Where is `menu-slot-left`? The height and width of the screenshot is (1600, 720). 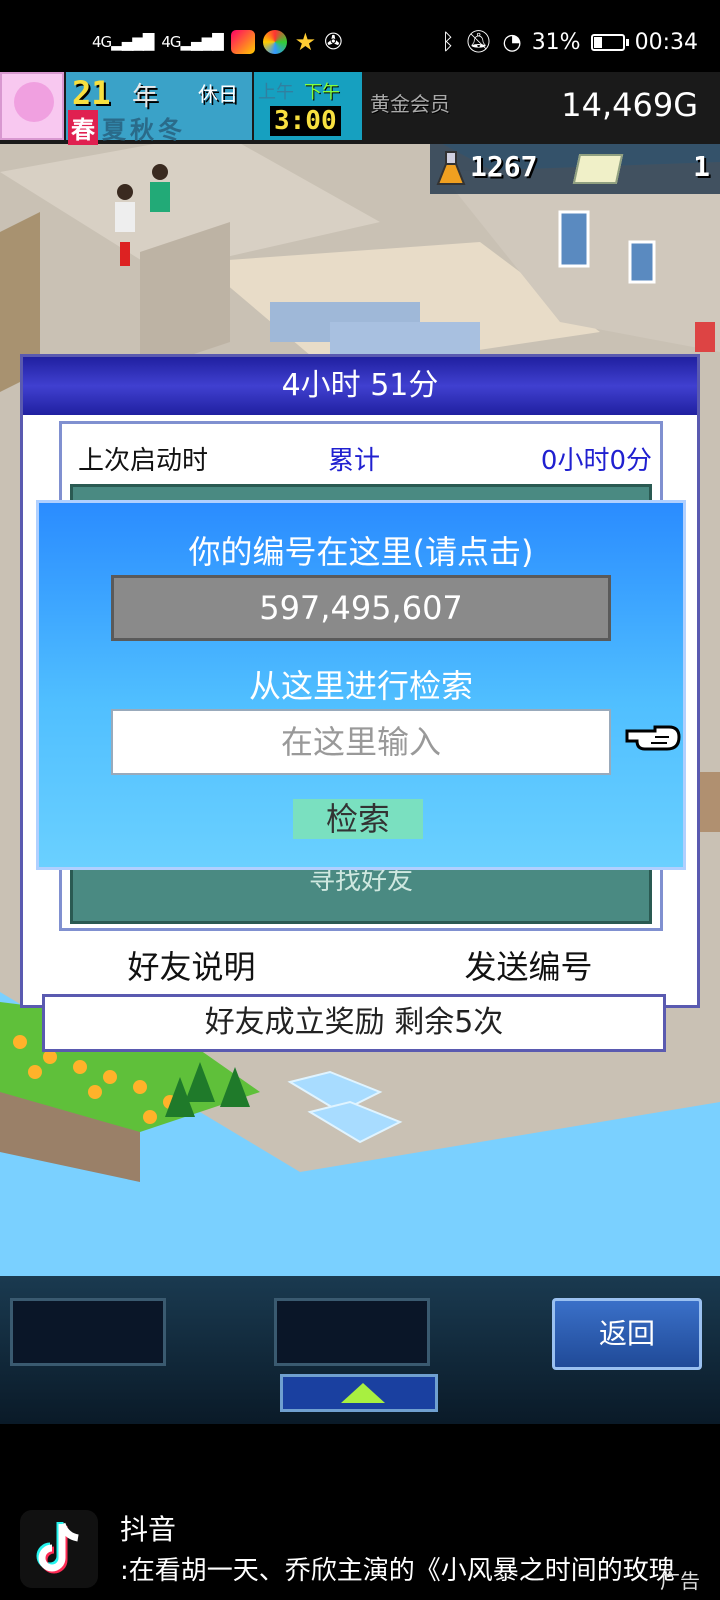
menu-slot-left is located at coordinates (88, 1332).